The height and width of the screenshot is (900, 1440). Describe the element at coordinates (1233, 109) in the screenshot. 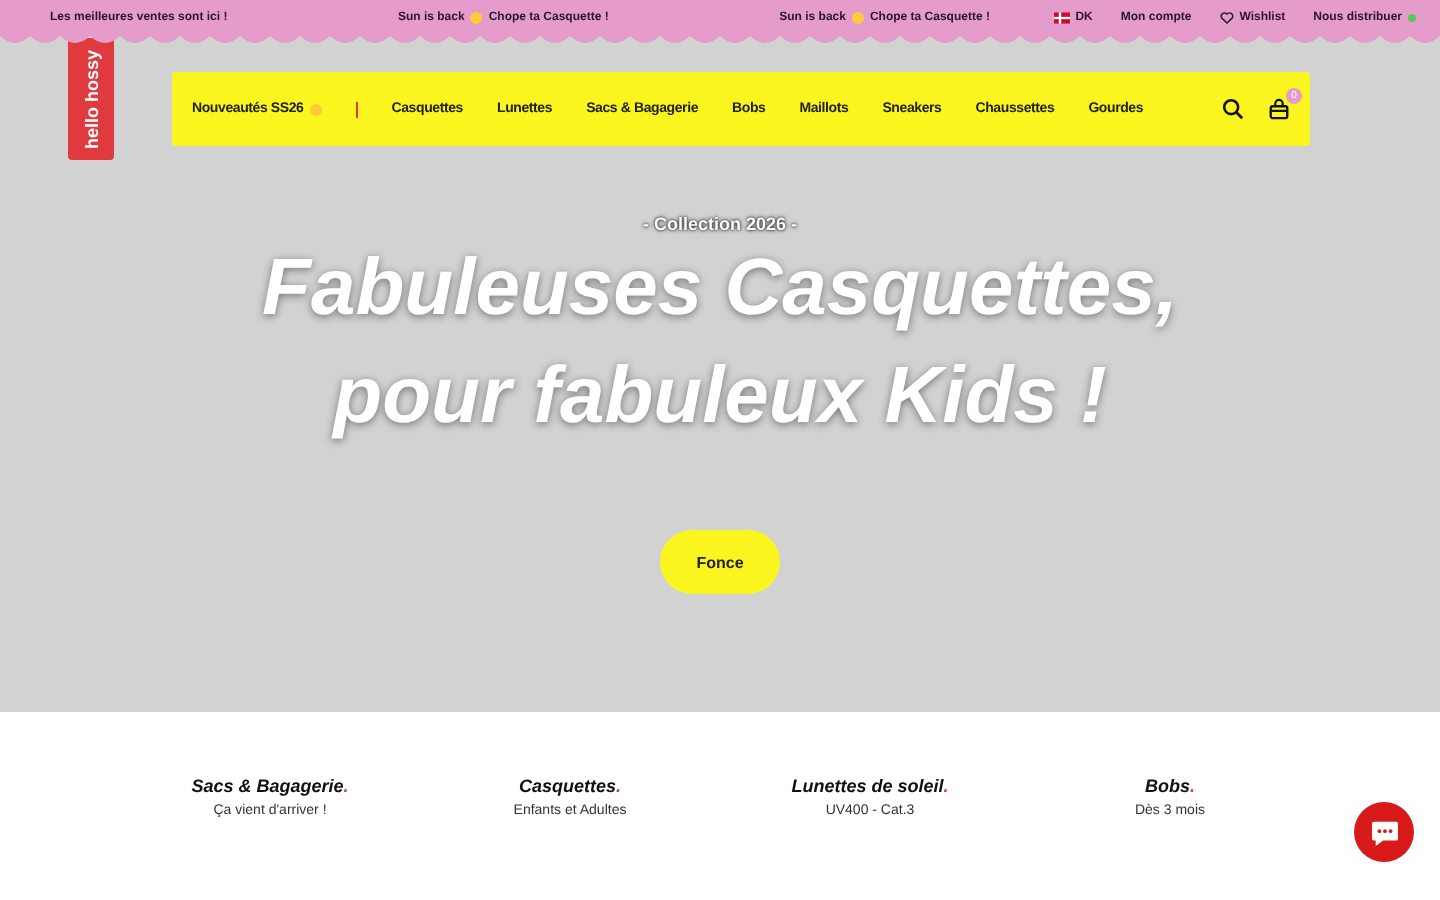

I see `search-icon` at that location.